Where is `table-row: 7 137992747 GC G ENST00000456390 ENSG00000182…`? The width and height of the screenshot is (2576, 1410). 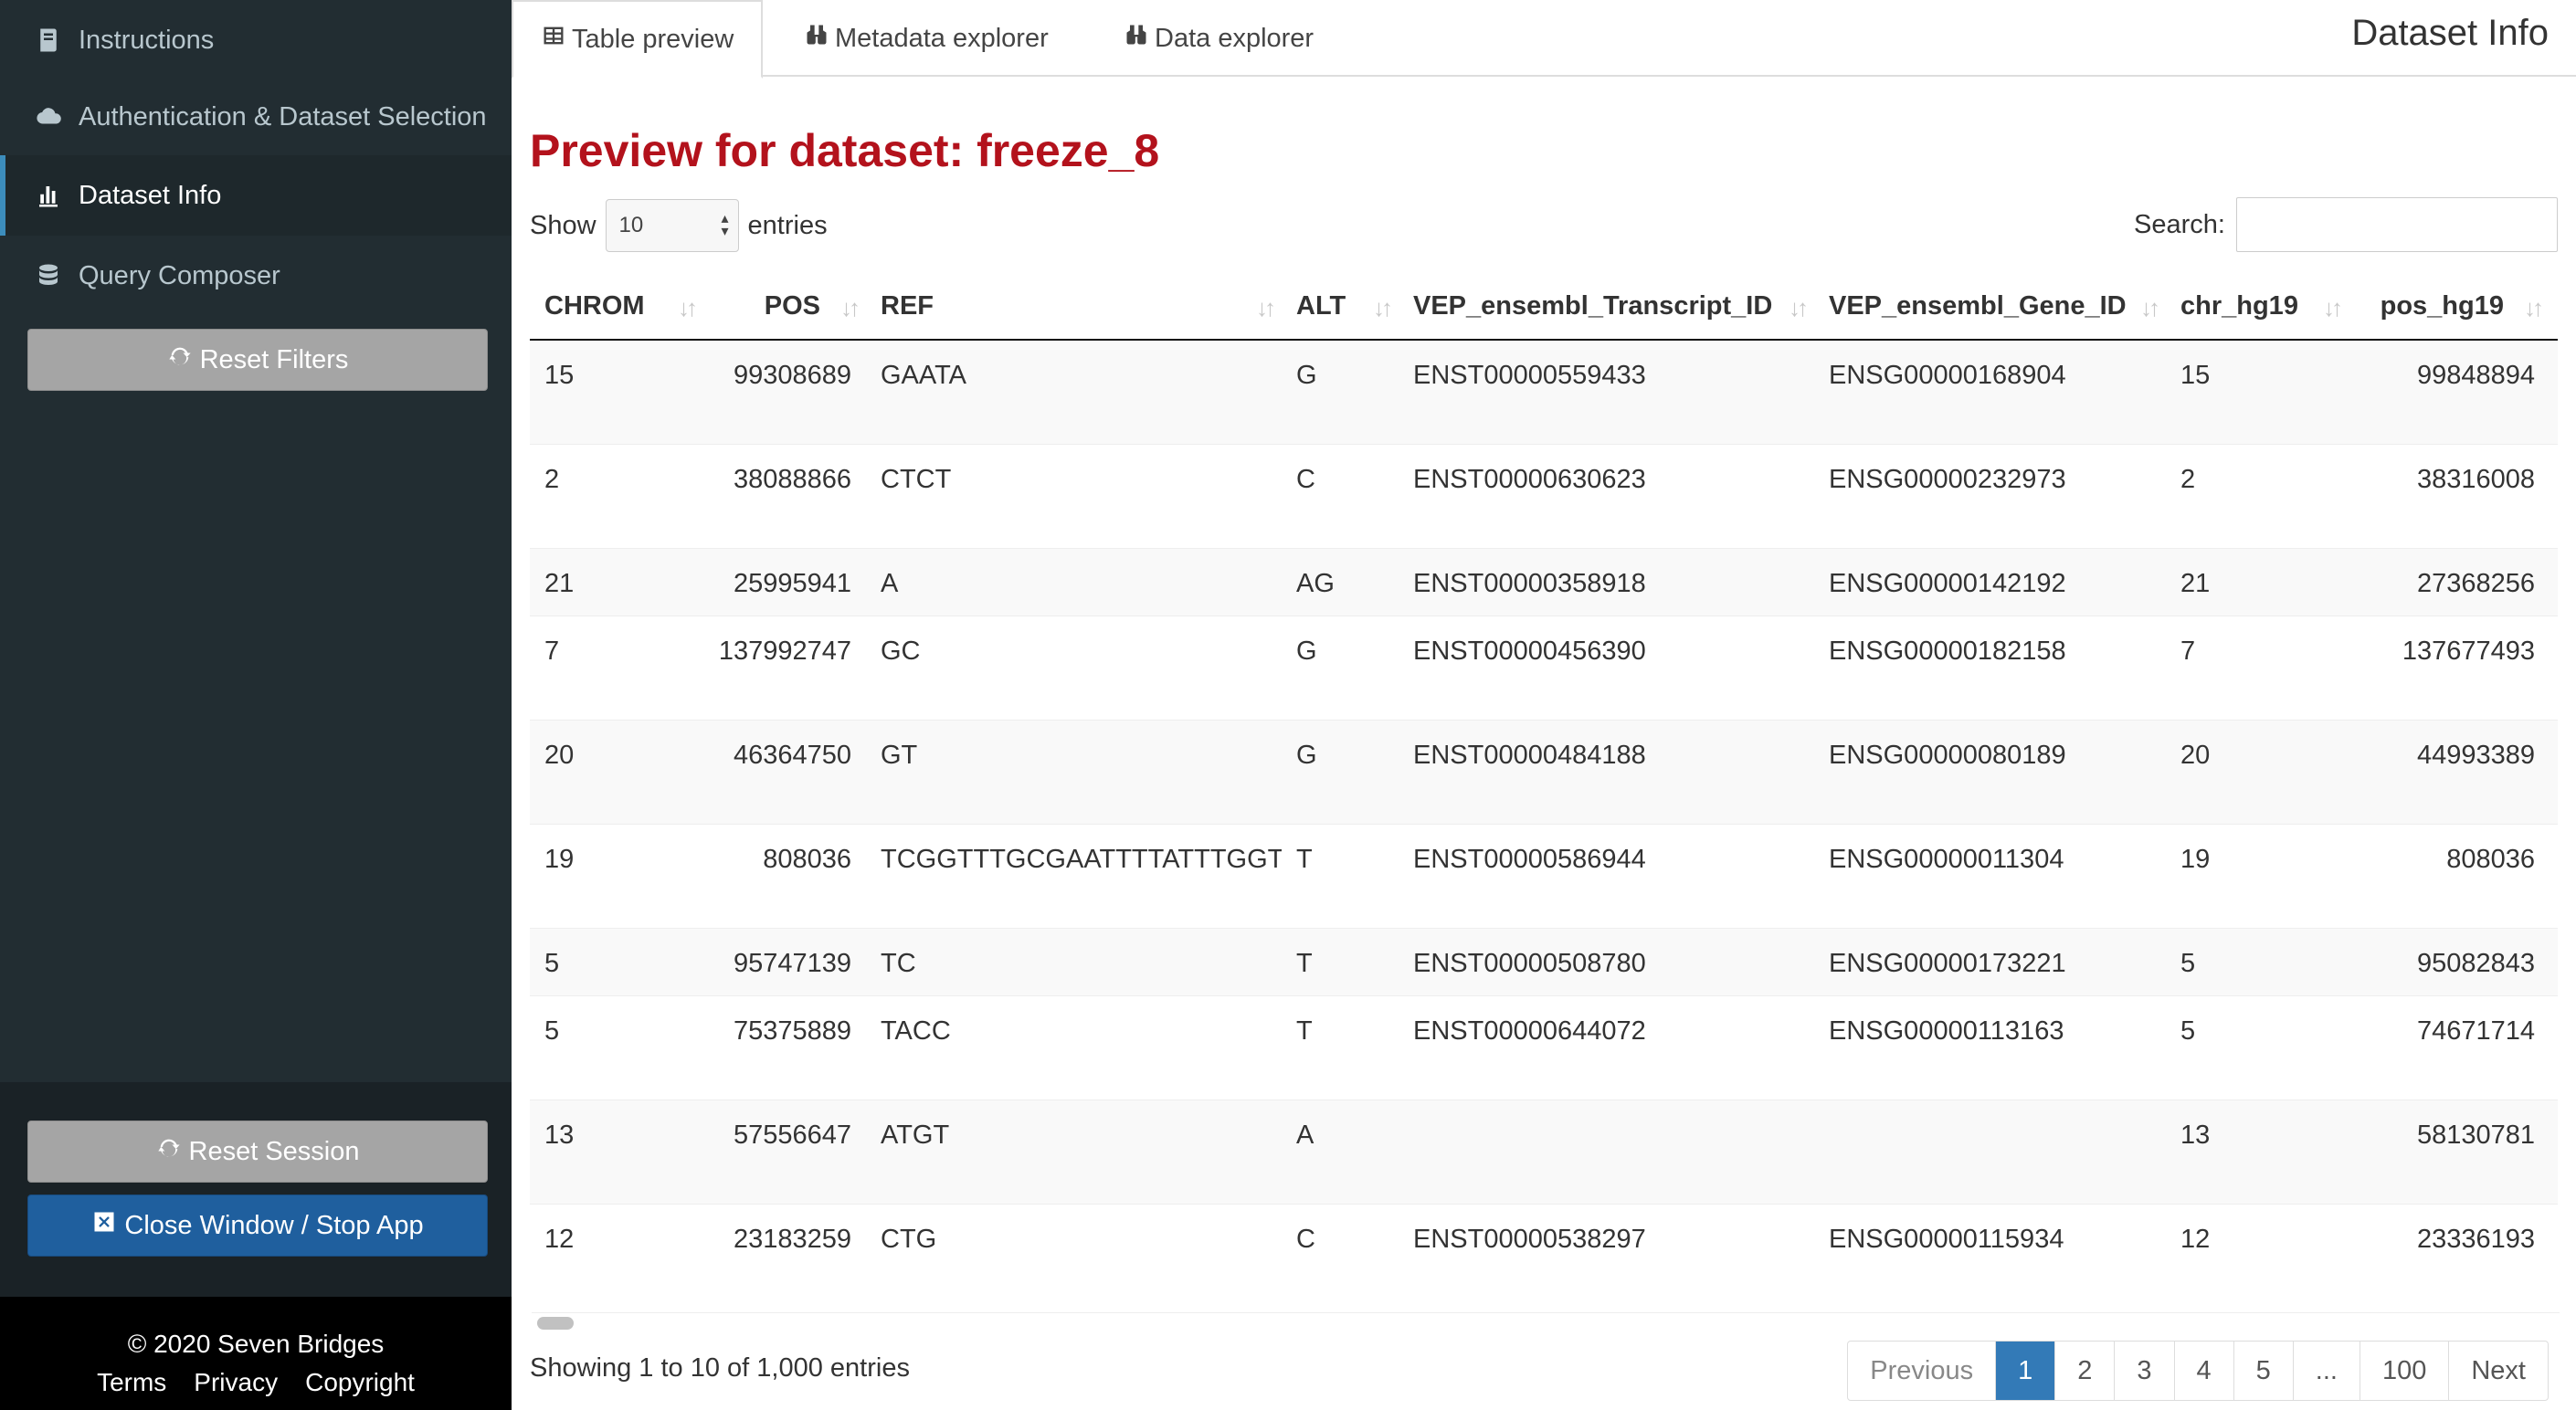
table-row: 7 137992747 GC G ENST00000456390 ENSG00000182… is located at coordinates (1544, 668).